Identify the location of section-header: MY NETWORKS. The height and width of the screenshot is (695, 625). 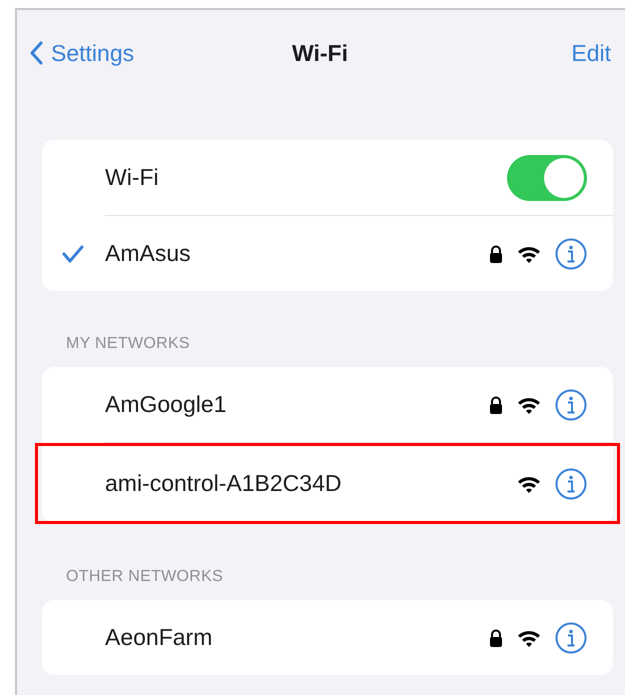
(128, 344).